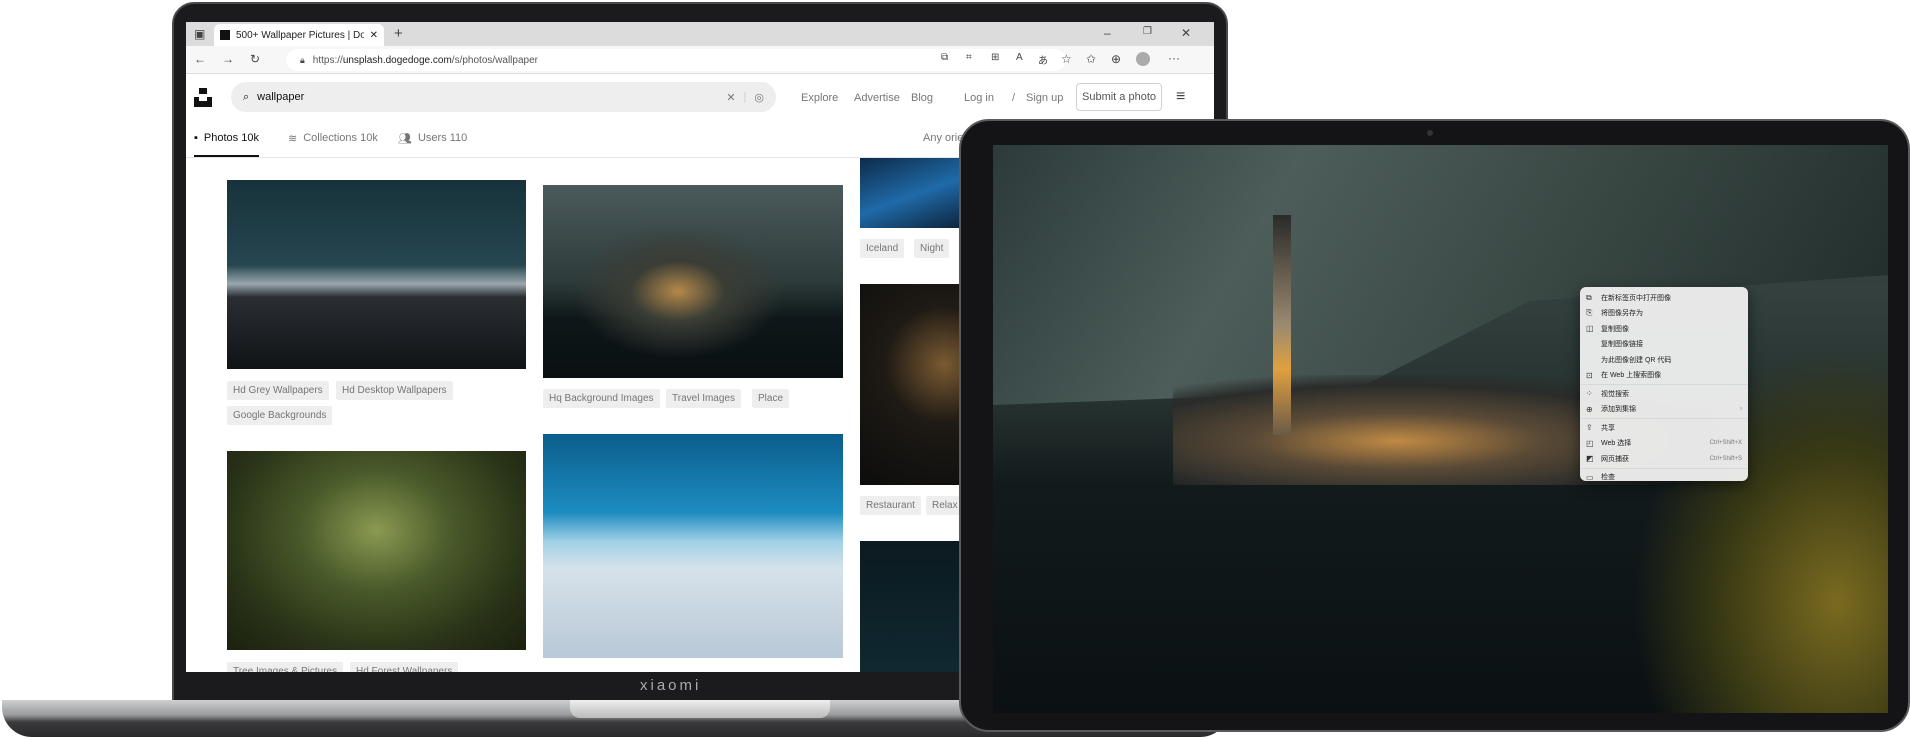 The width and height of the screenshot is (1910, 738). Describe the element at coordinates (1725, 443) in the screenshot. I see `menu-shortcut: Ctrl+Shift+X` at that location.